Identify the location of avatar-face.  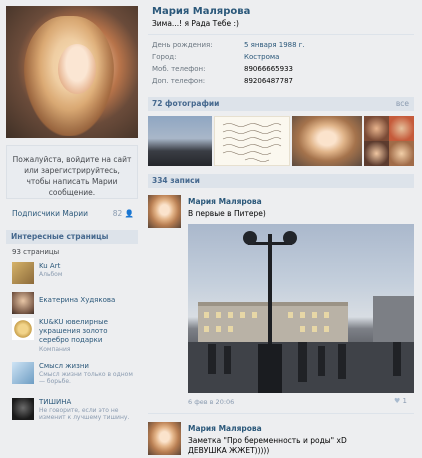
(77, 69).